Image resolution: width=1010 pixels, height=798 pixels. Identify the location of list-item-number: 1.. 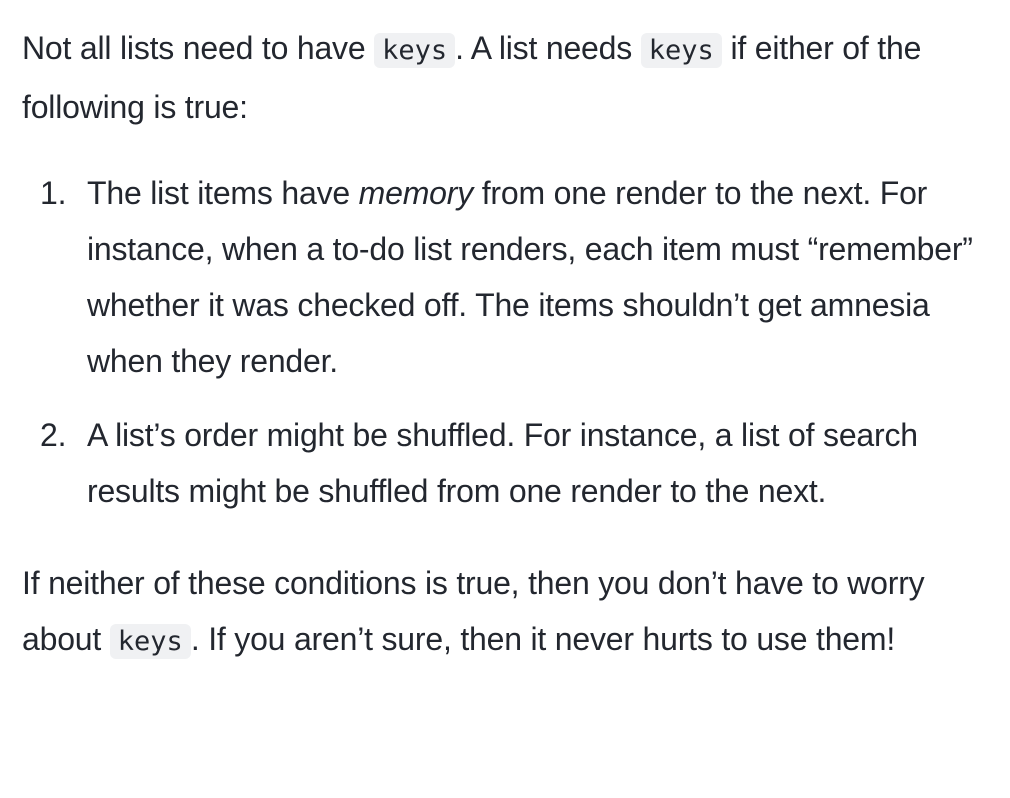
(53, 193).